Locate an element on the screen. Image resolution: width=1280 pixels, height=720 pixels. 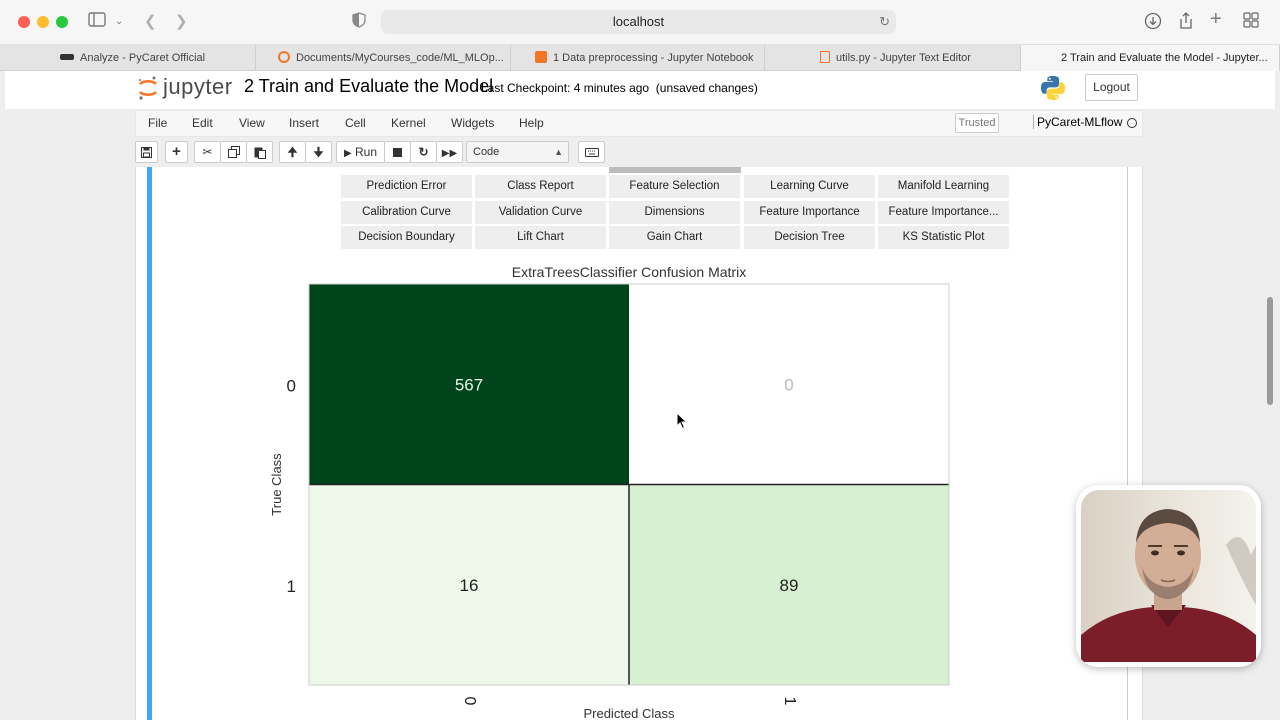
y-tick-label: 1 is located at coordinates (291, 586).